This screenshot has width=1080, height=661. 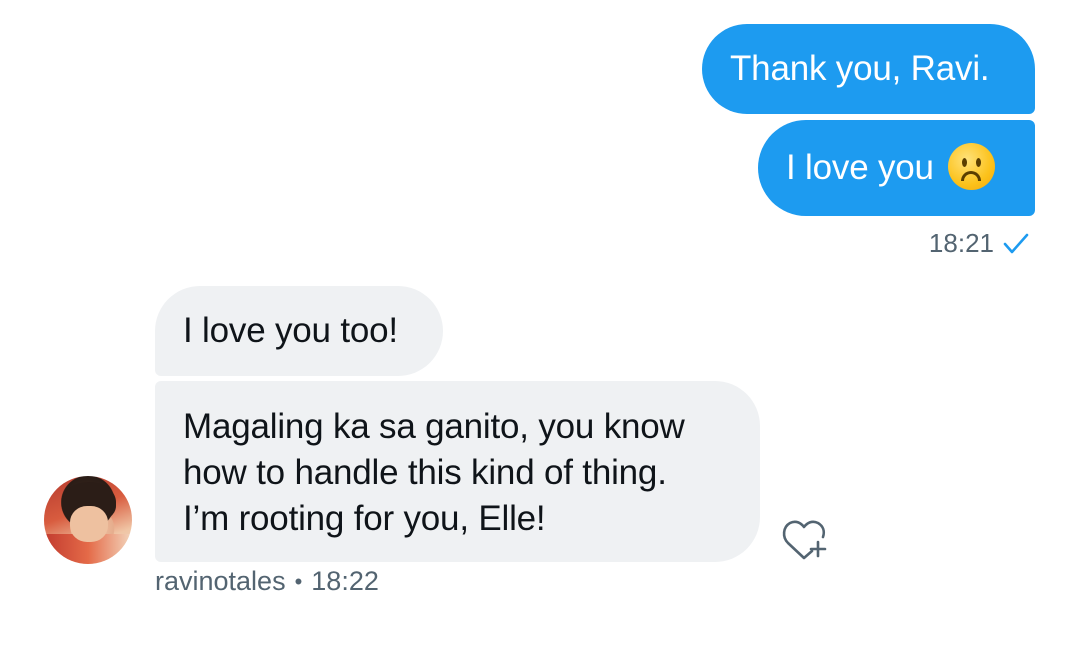 I want to click on avatar, so click(x=88, y=520).